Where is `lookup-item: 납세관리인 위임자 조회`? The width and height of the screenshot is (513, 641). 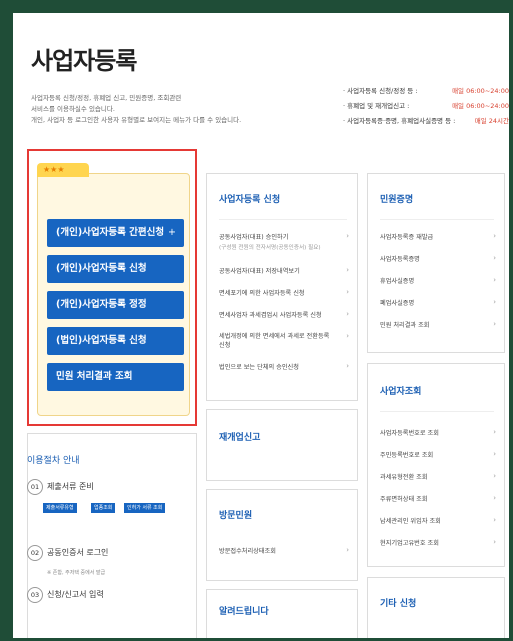
lookup-item: 납세관리인 위임자 조회 is located at coordinates (410, 520).